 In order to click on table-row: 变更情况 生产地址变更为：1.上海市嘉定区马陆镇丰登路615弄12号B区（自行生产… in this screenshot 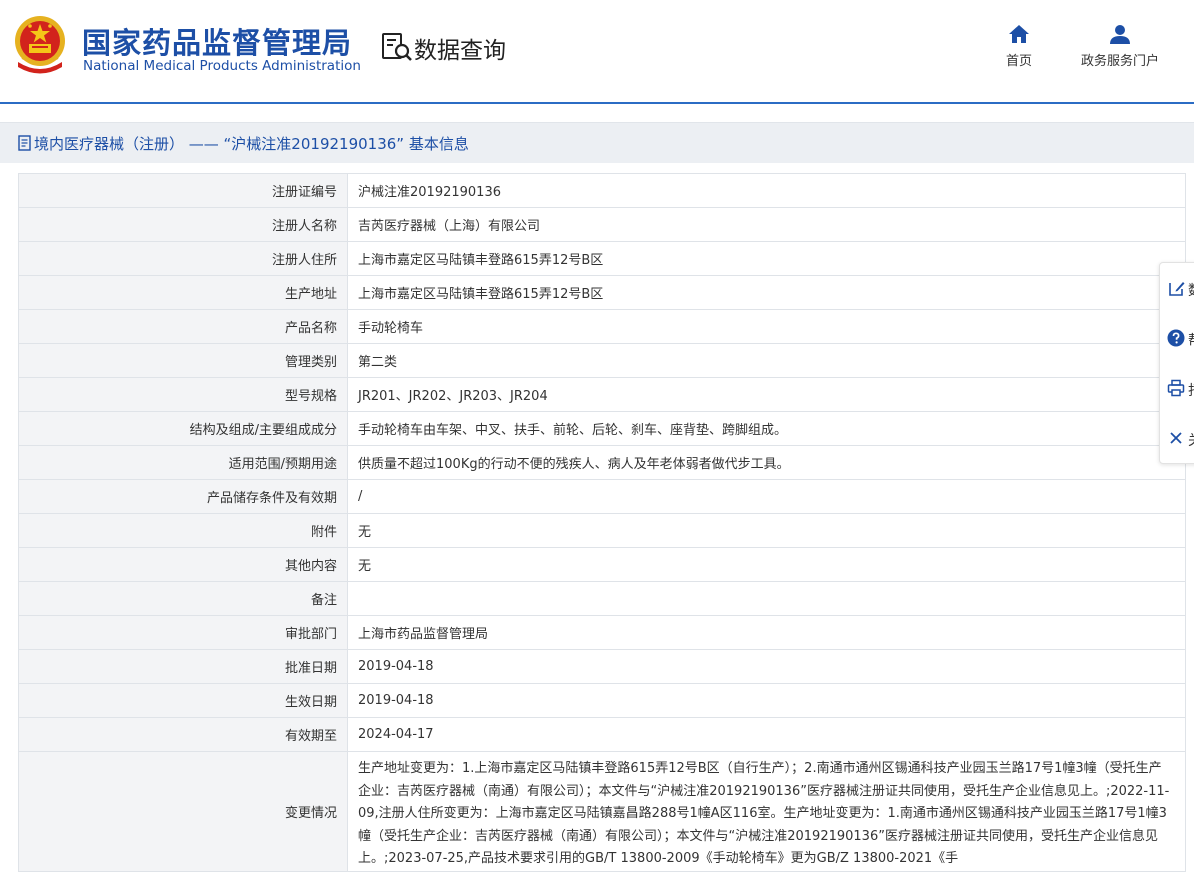, I will do `click(602, 811)`.